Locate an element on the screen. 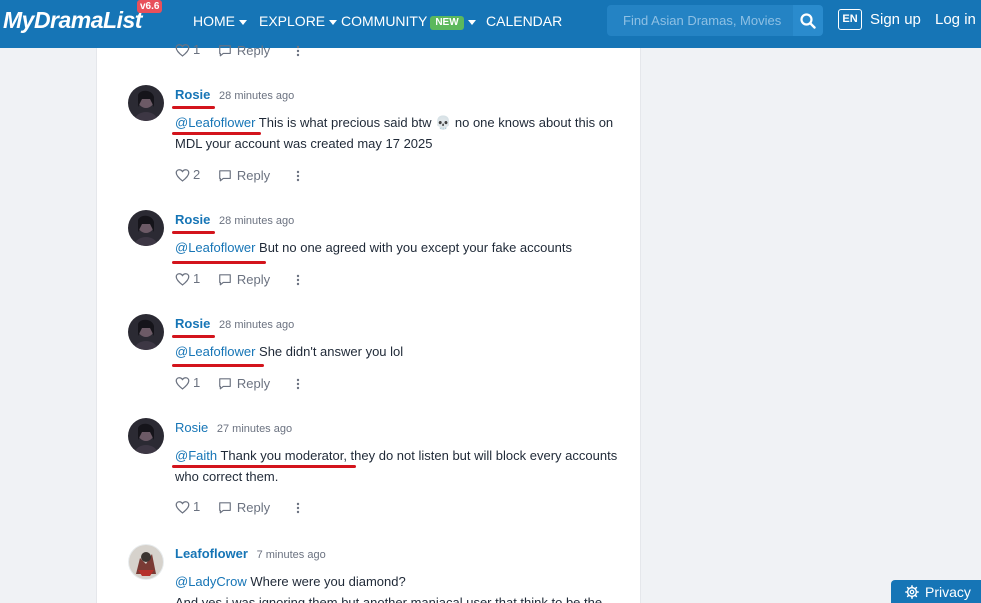  signup-link: Sign up is located at coordinates (895, 20).